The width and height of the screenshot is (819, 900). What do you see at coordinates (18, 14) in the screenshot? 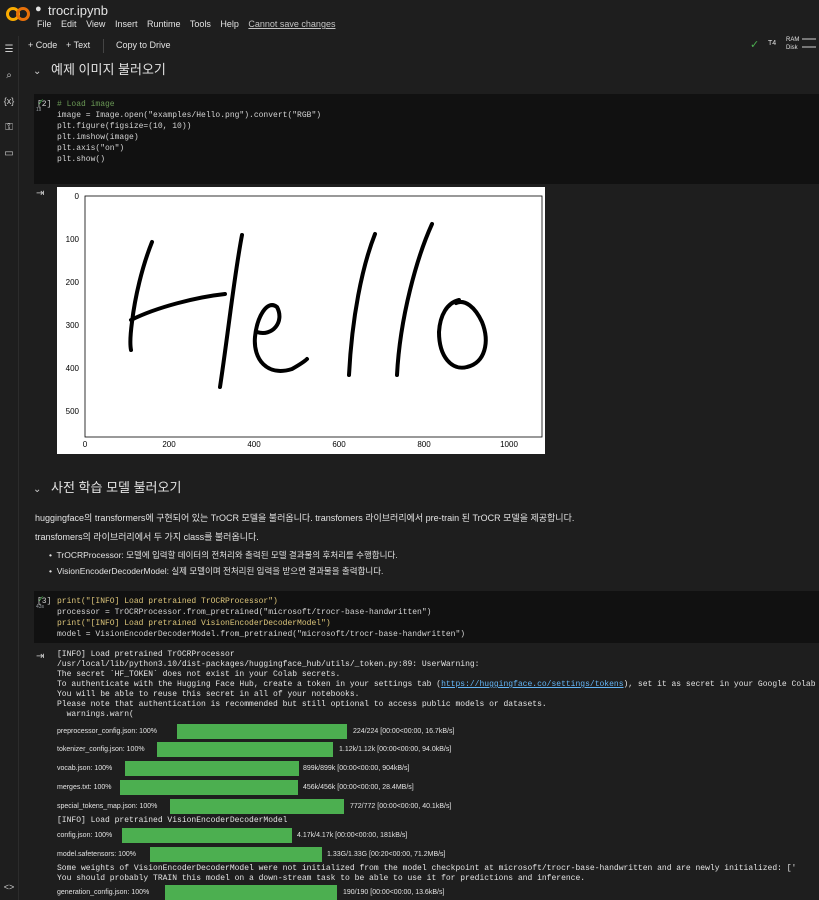
I see `colab-logo-icon` at bounding box center [18, 14].